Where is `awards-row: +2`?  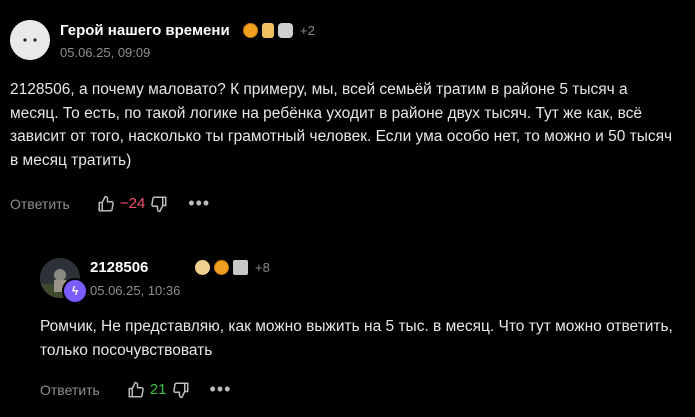
awards-row: +2 is located at coordinates (279, 30).